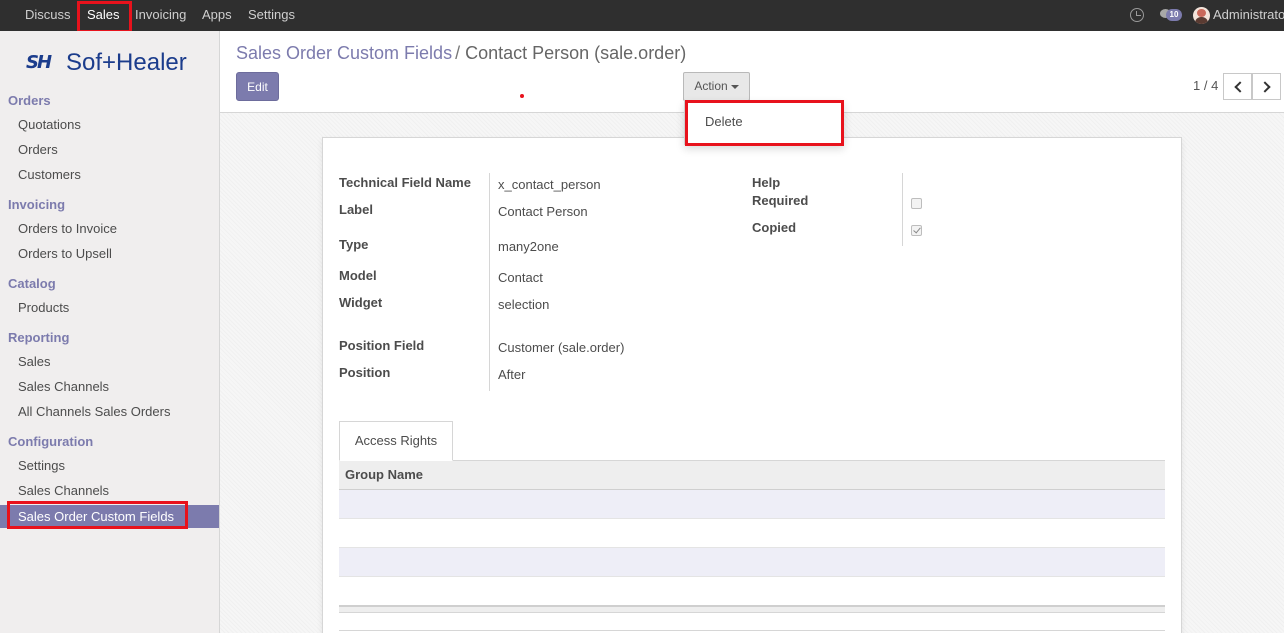 The image size is (1284, 633). What do you see at coordinates (271, 15) in the screenshot?
I see `menu-settings: Settings` at bounding box center [271, 15].